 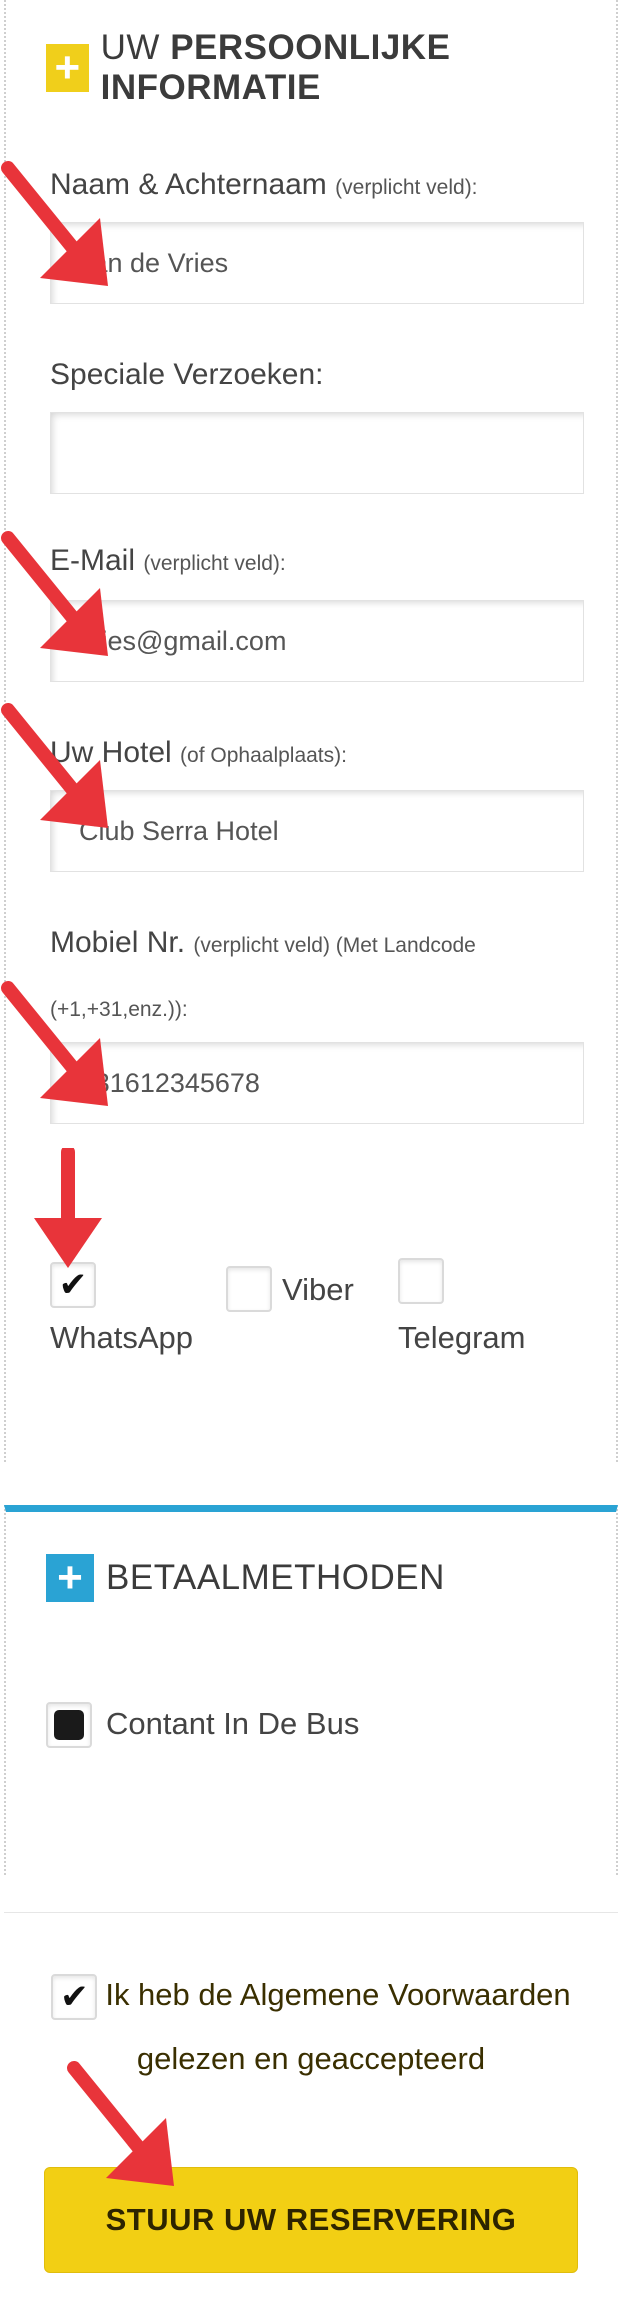 I want to click on mobile-country-code-note: (+1,+31,enz.)):, so click(x=119, y=1009).